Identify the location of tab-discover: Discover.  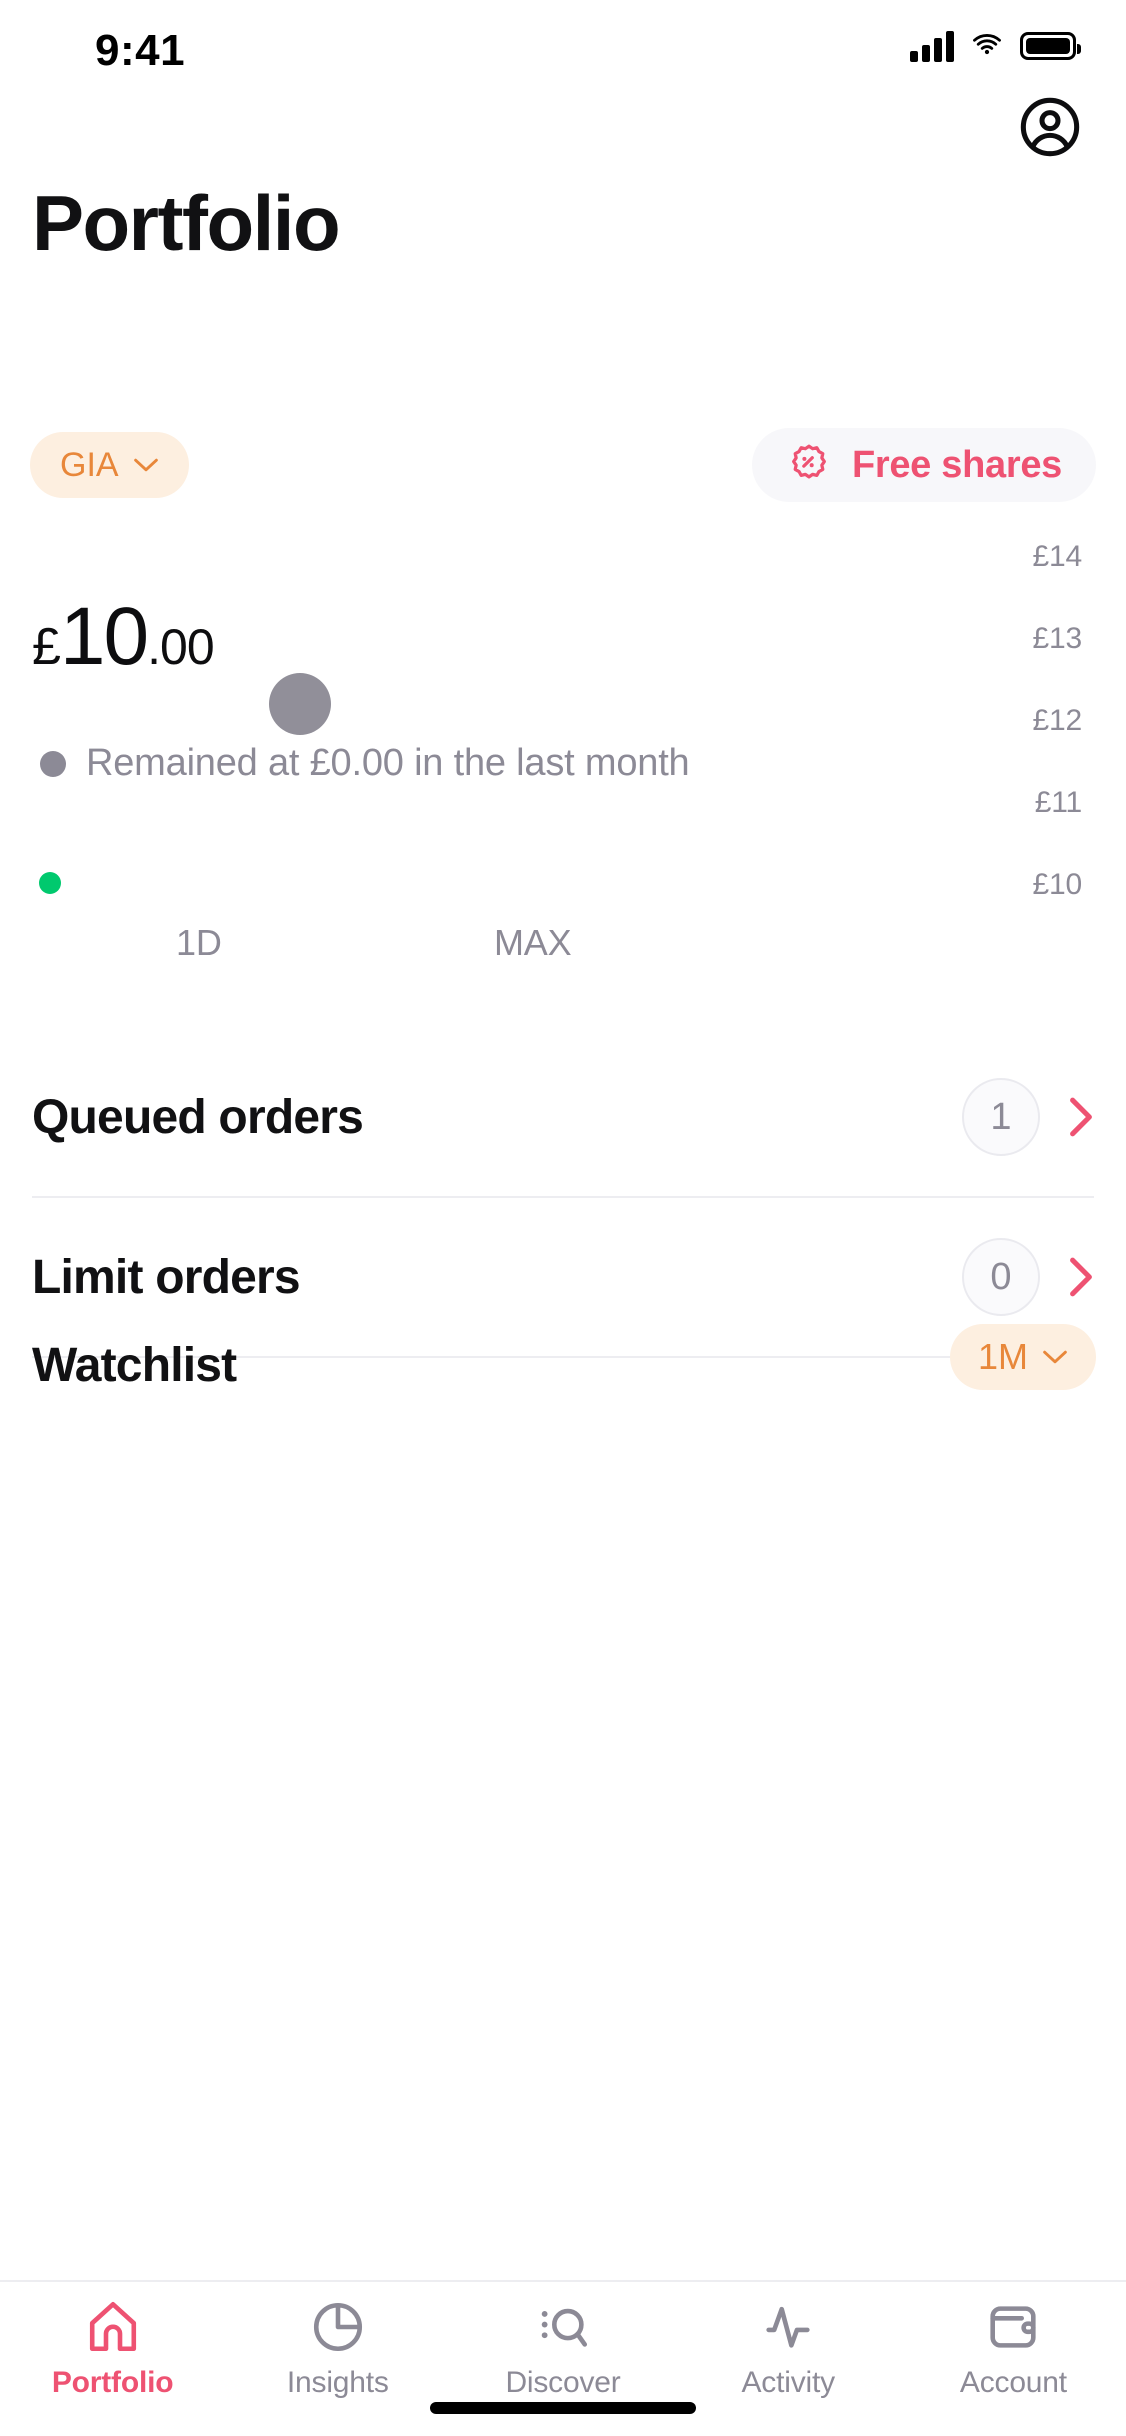
(562, 2341).